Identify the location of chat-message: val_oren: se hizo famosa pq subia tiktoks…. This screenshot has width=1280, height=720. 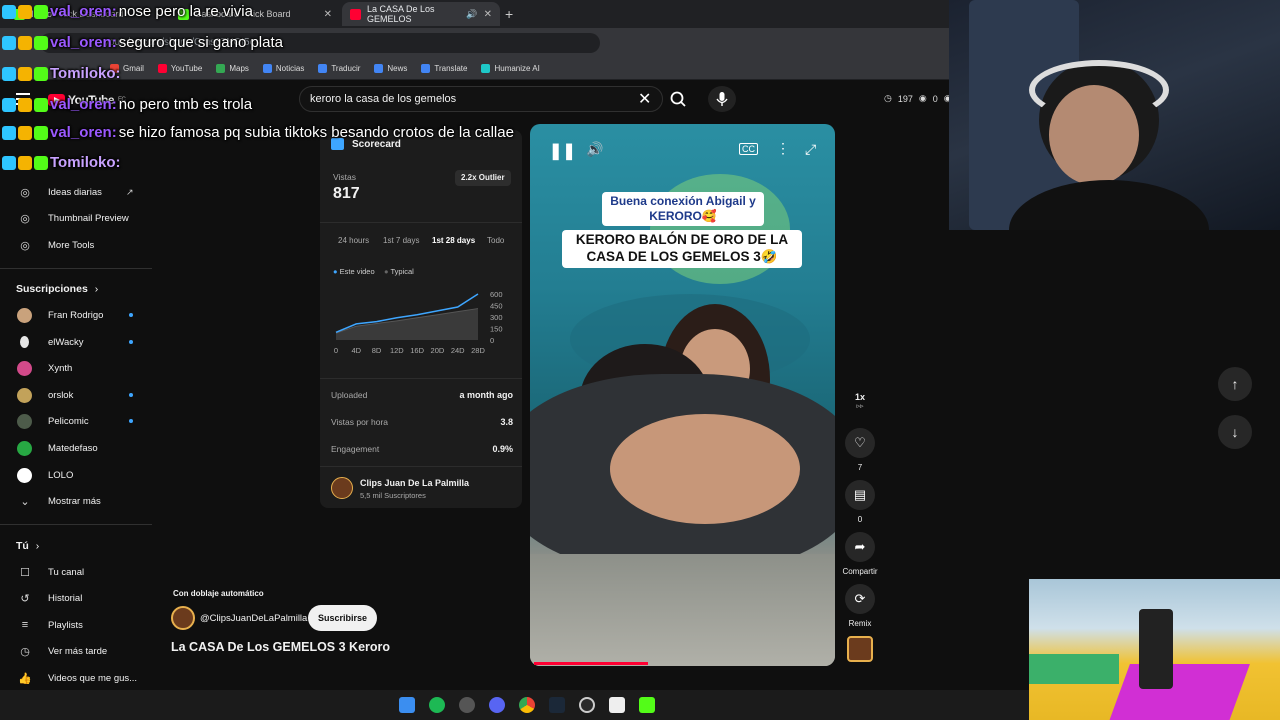
(258, 132).